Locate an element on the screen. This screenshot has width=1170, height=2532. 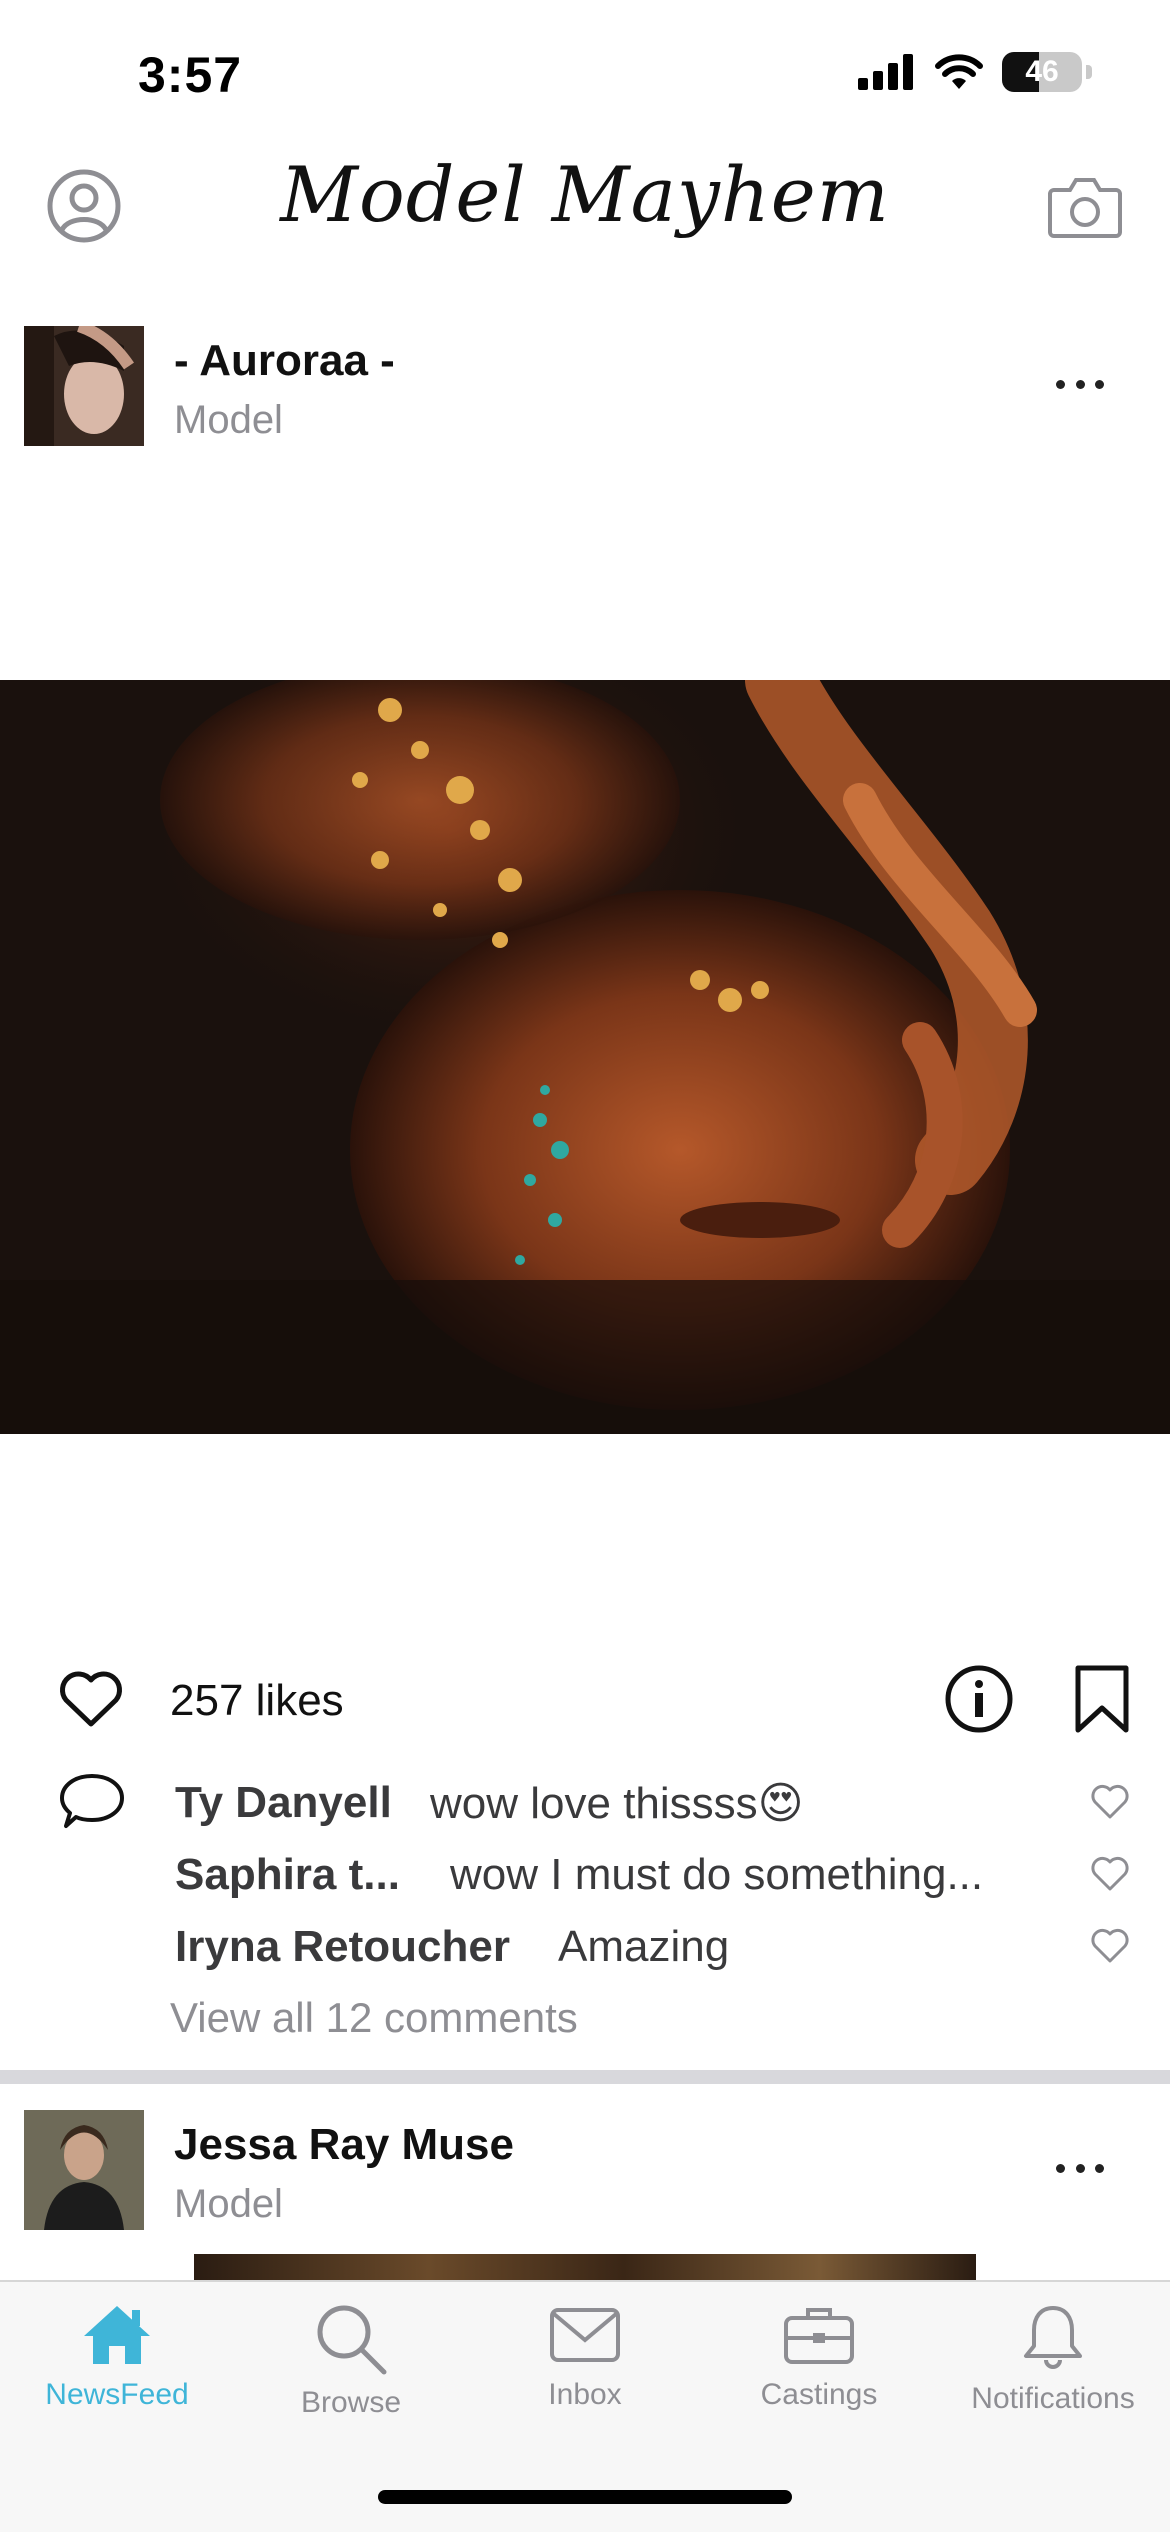
status-icons: 46 is located at coordinates (975, 72).